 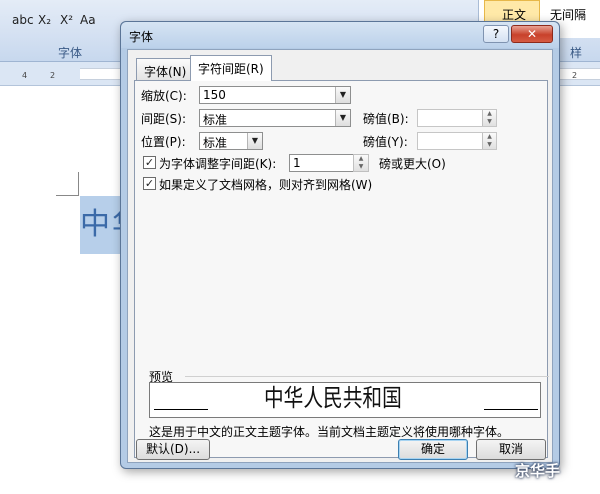 I want to click on preview-box: 中华人民共和国, so click(x=345, y=400).